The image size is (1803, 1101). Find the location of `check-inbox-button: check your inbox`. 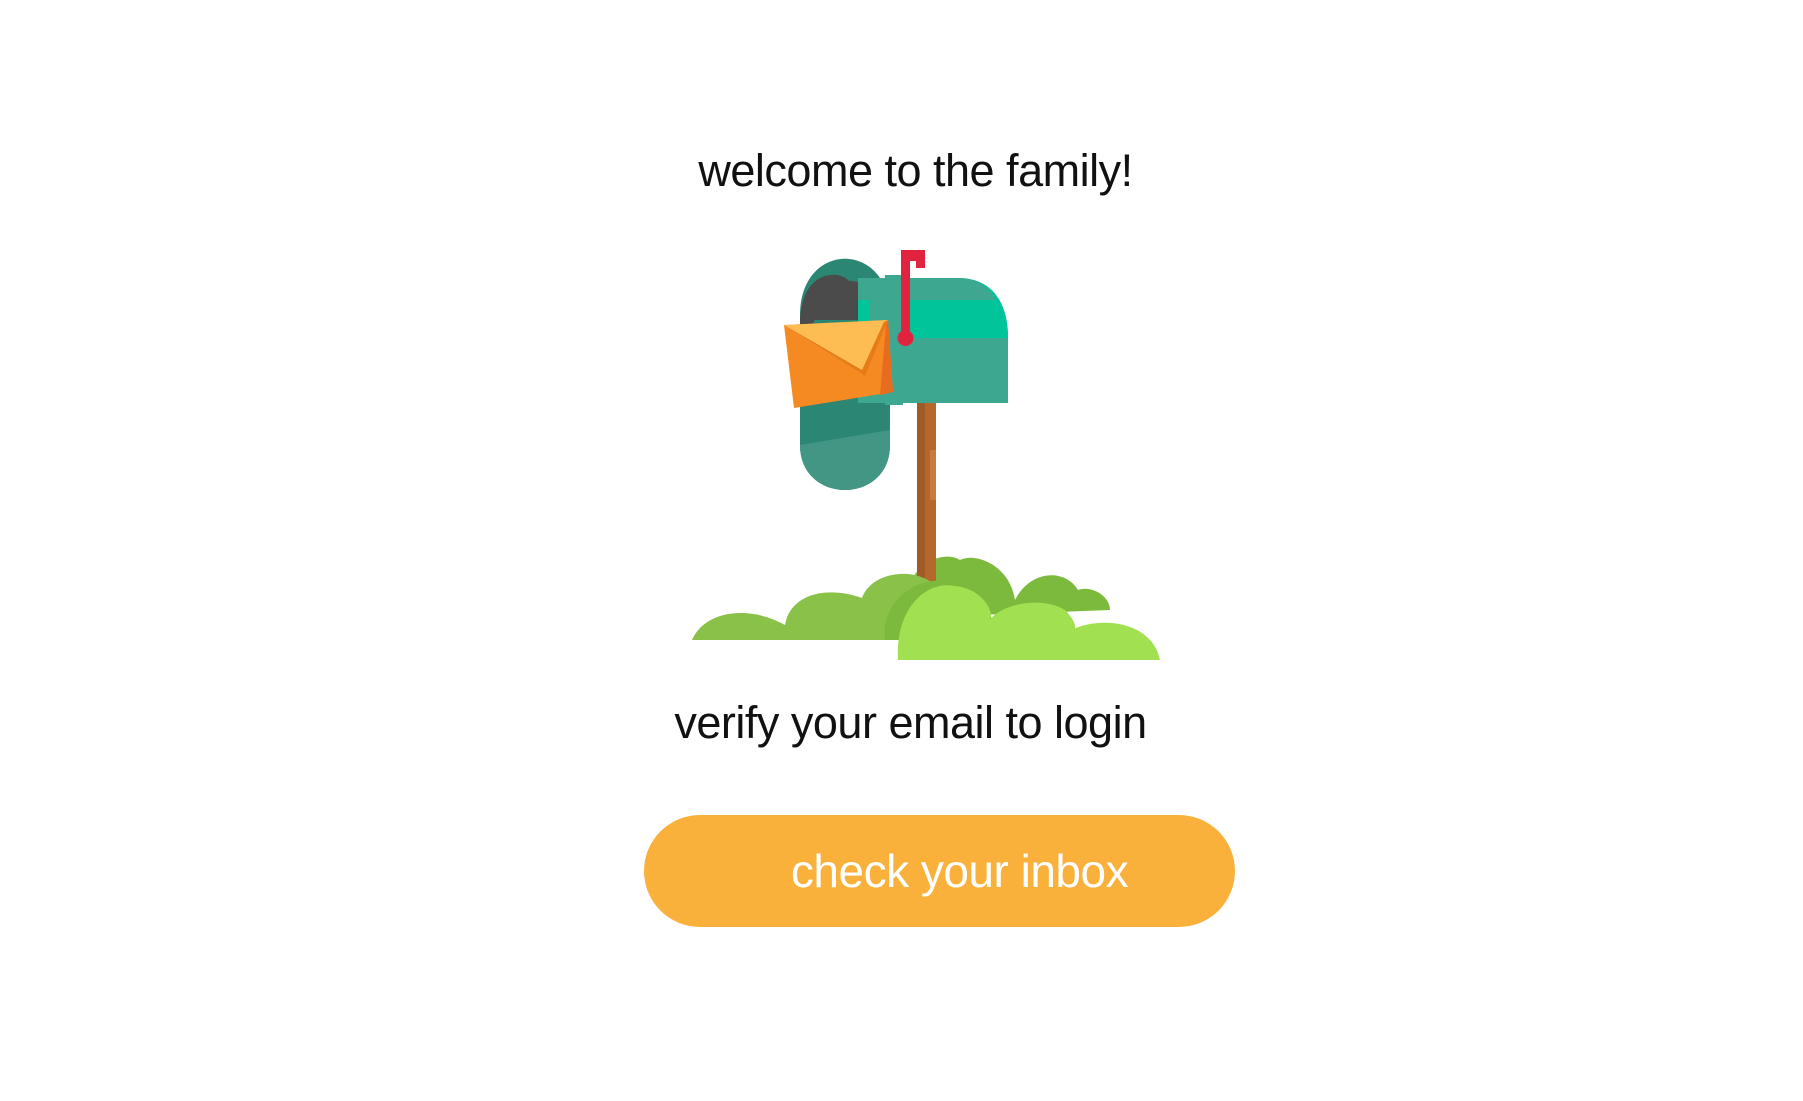

check-inbox-button: check your inbox is located at coordinates (939, 871).